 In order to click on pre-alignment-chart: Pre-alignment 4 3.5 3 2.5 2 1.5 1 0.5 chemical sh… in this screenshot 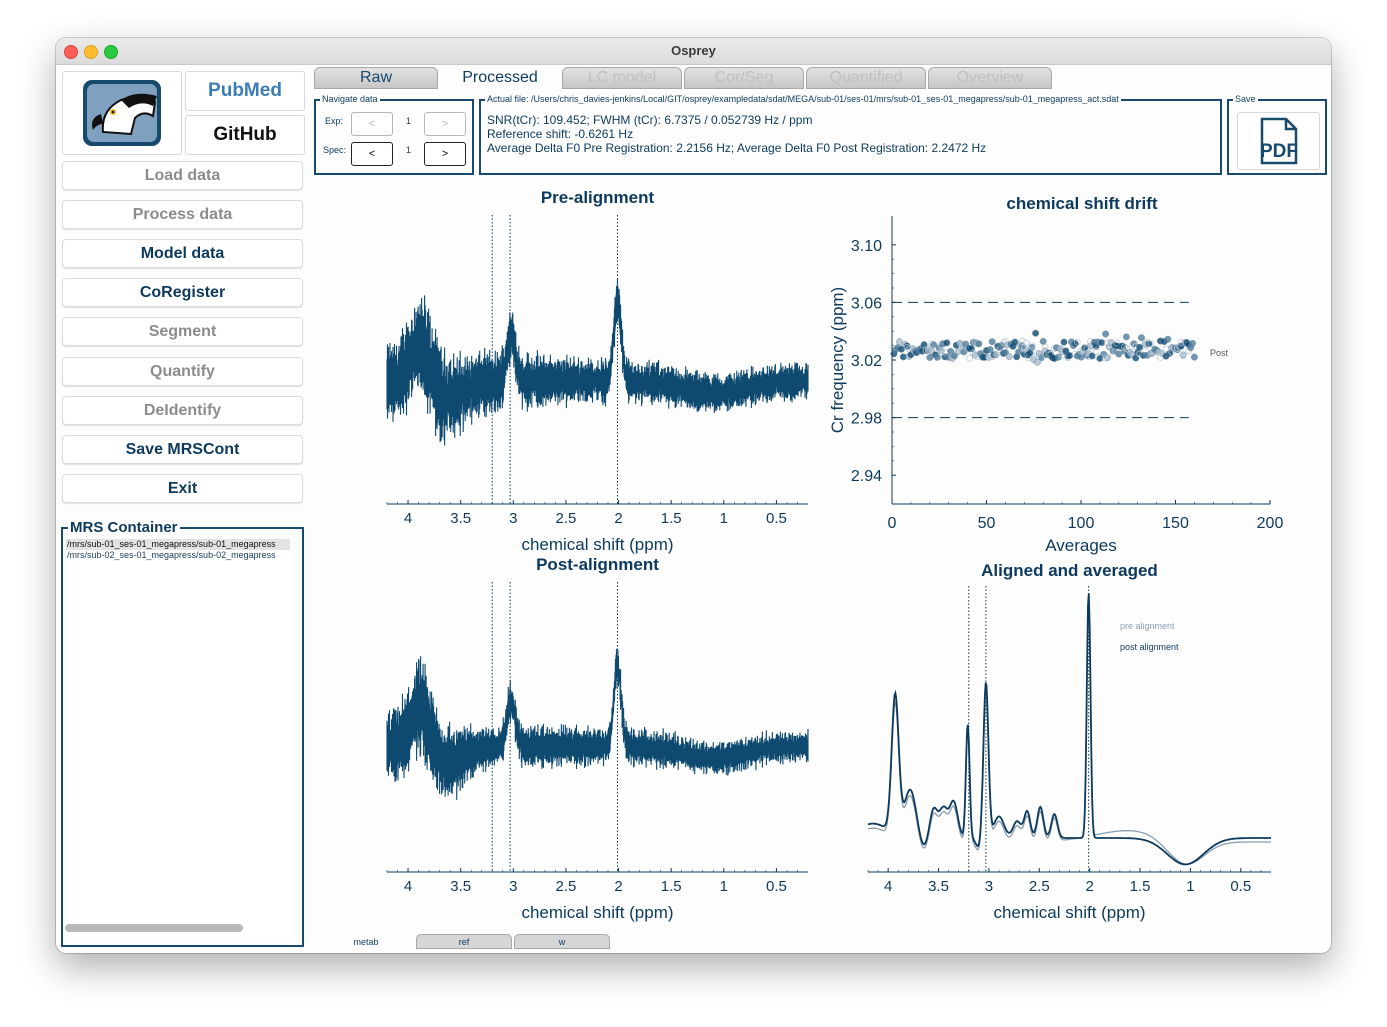, I will do `click(597, 371)`.